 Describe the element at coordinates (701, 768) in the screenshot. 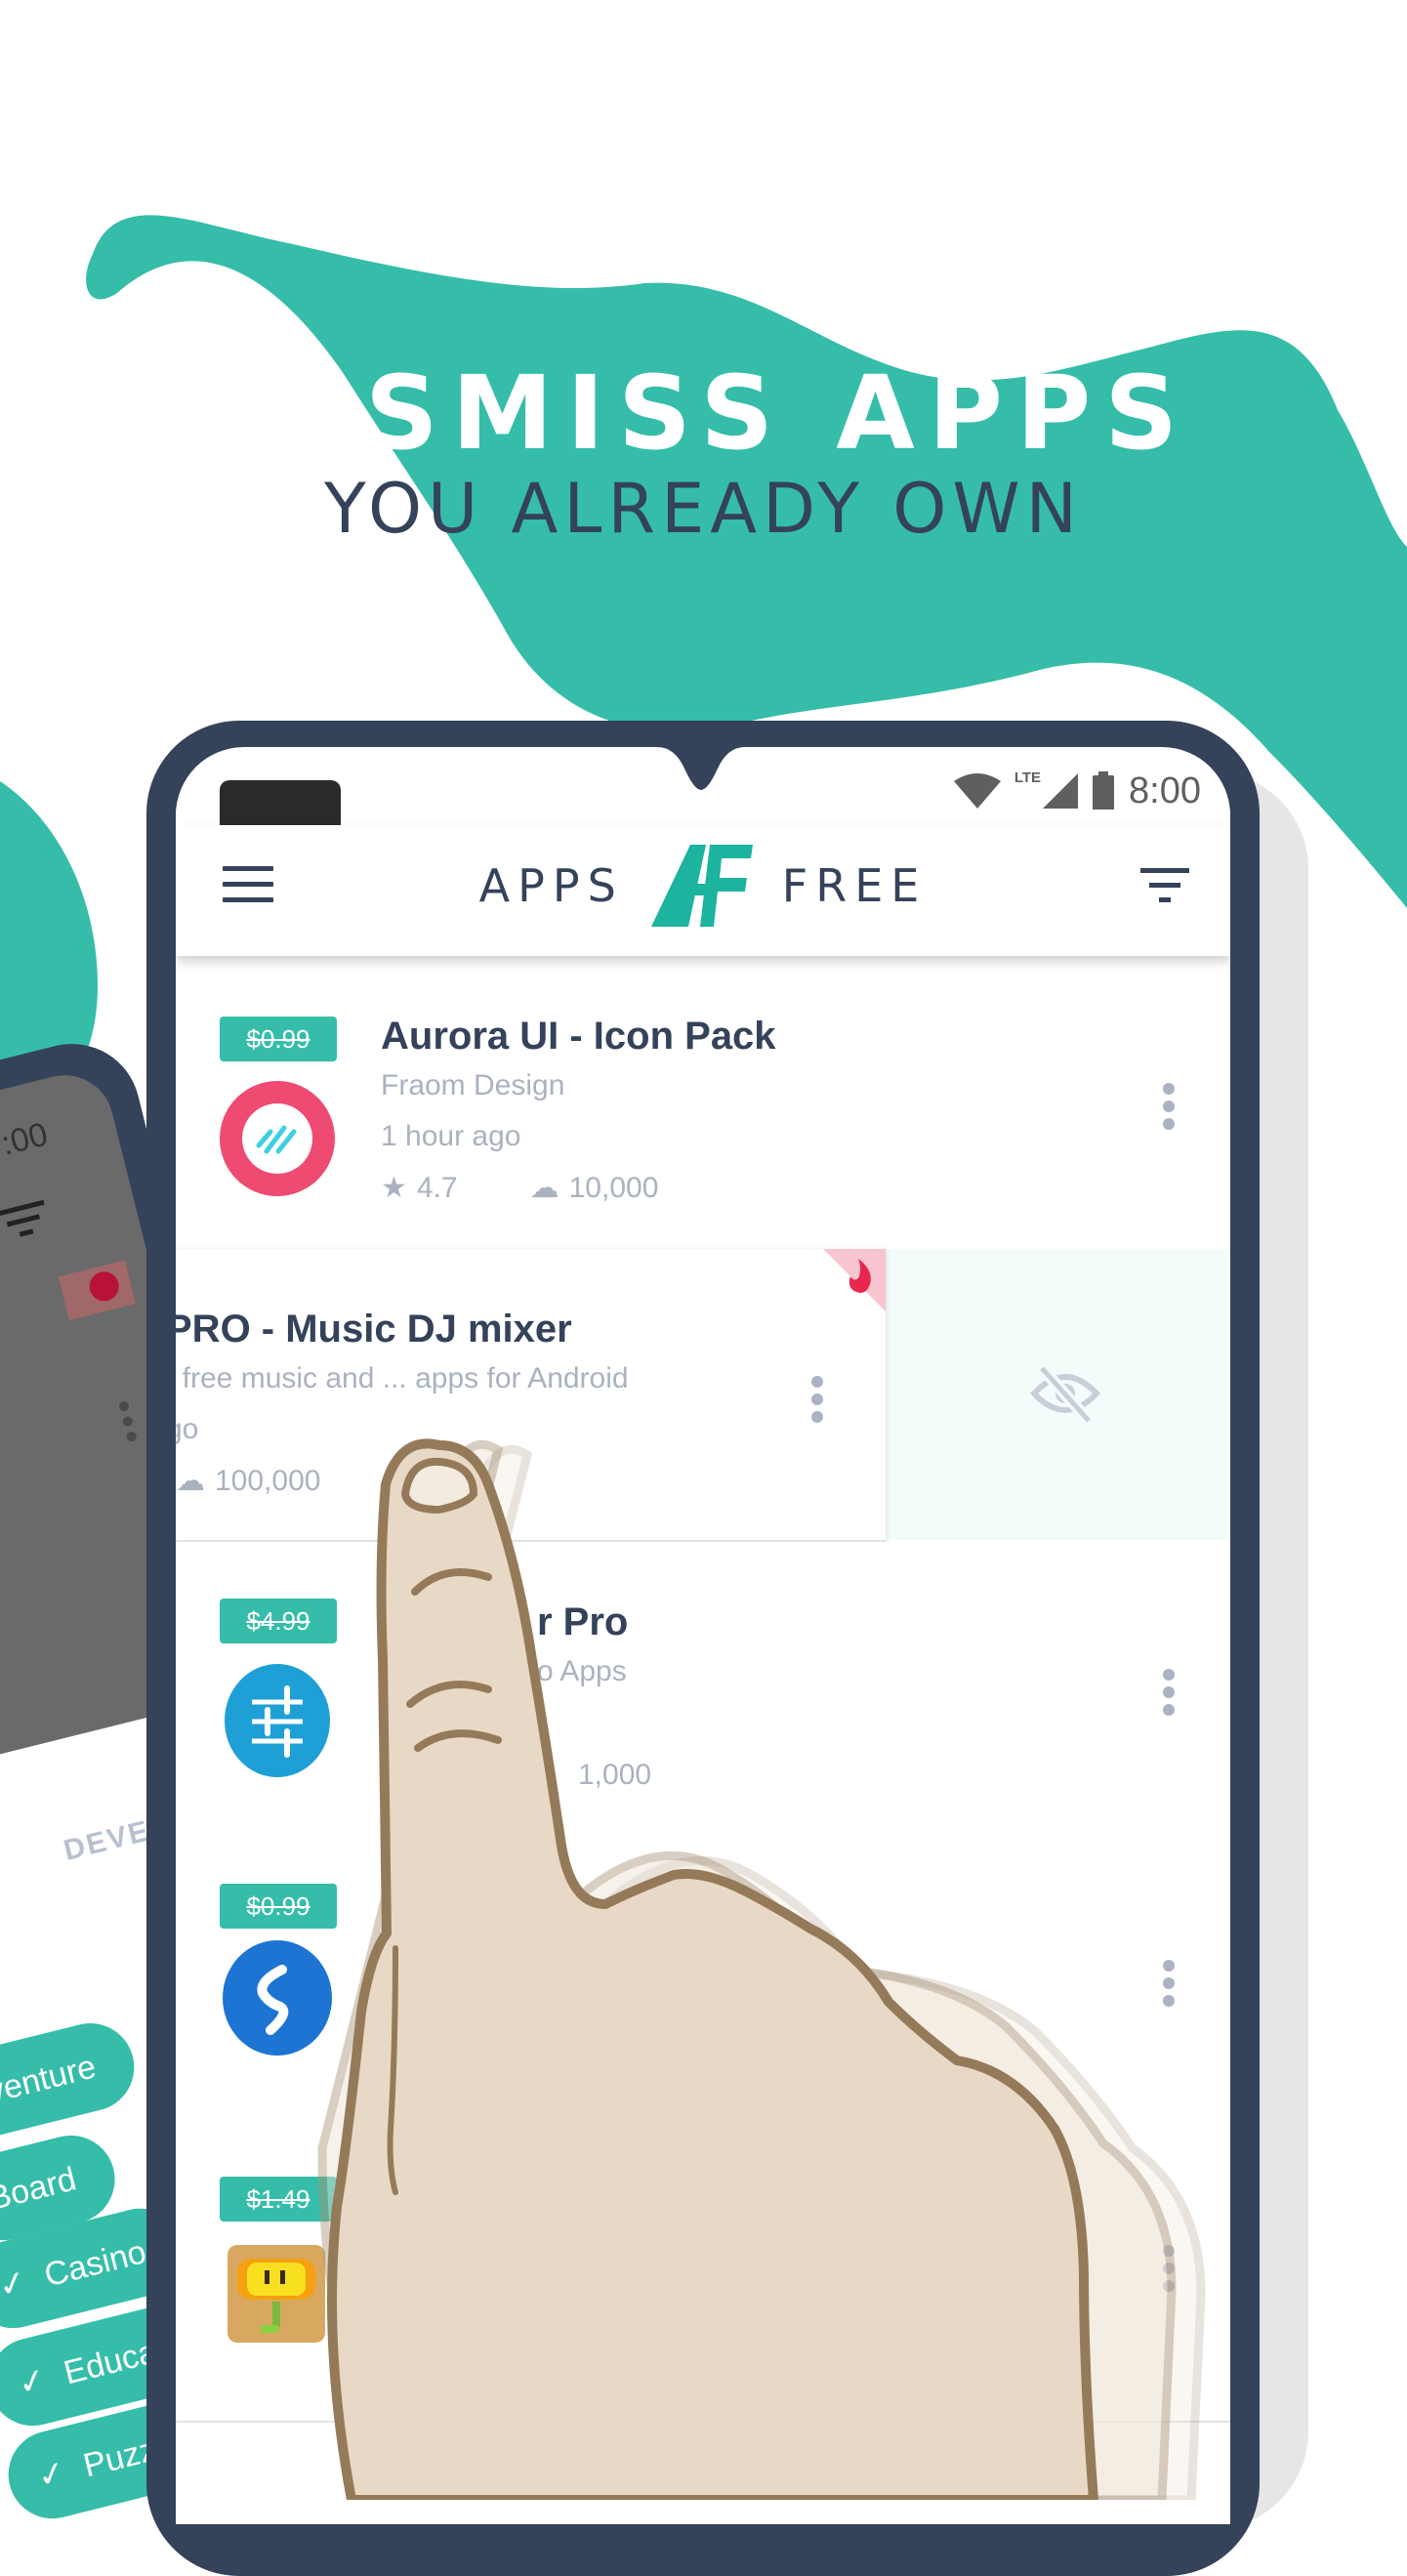

I see `phone-notch` at that location.